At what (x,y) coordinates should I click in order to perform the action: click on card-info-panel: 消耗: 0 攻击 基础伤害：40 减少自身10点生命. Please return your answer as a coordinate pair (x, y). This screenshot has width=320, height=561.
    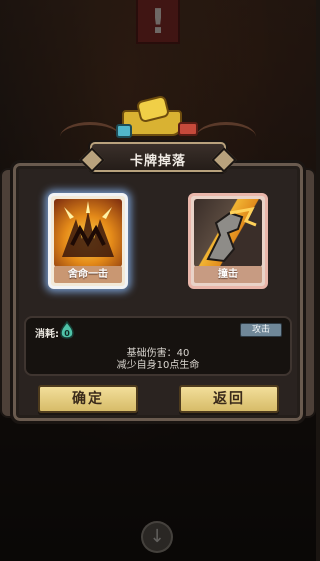
    Looking at the image, I should click on (158, 346).